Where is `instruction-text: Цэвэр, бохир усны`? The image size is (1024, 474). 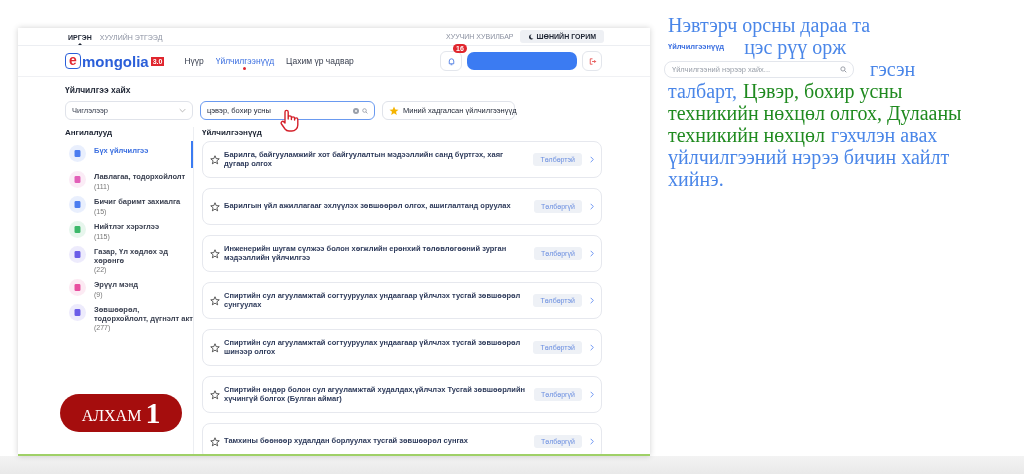
instruction-text: Цэвэр, бохир усны is located at coordinates (823, 91).